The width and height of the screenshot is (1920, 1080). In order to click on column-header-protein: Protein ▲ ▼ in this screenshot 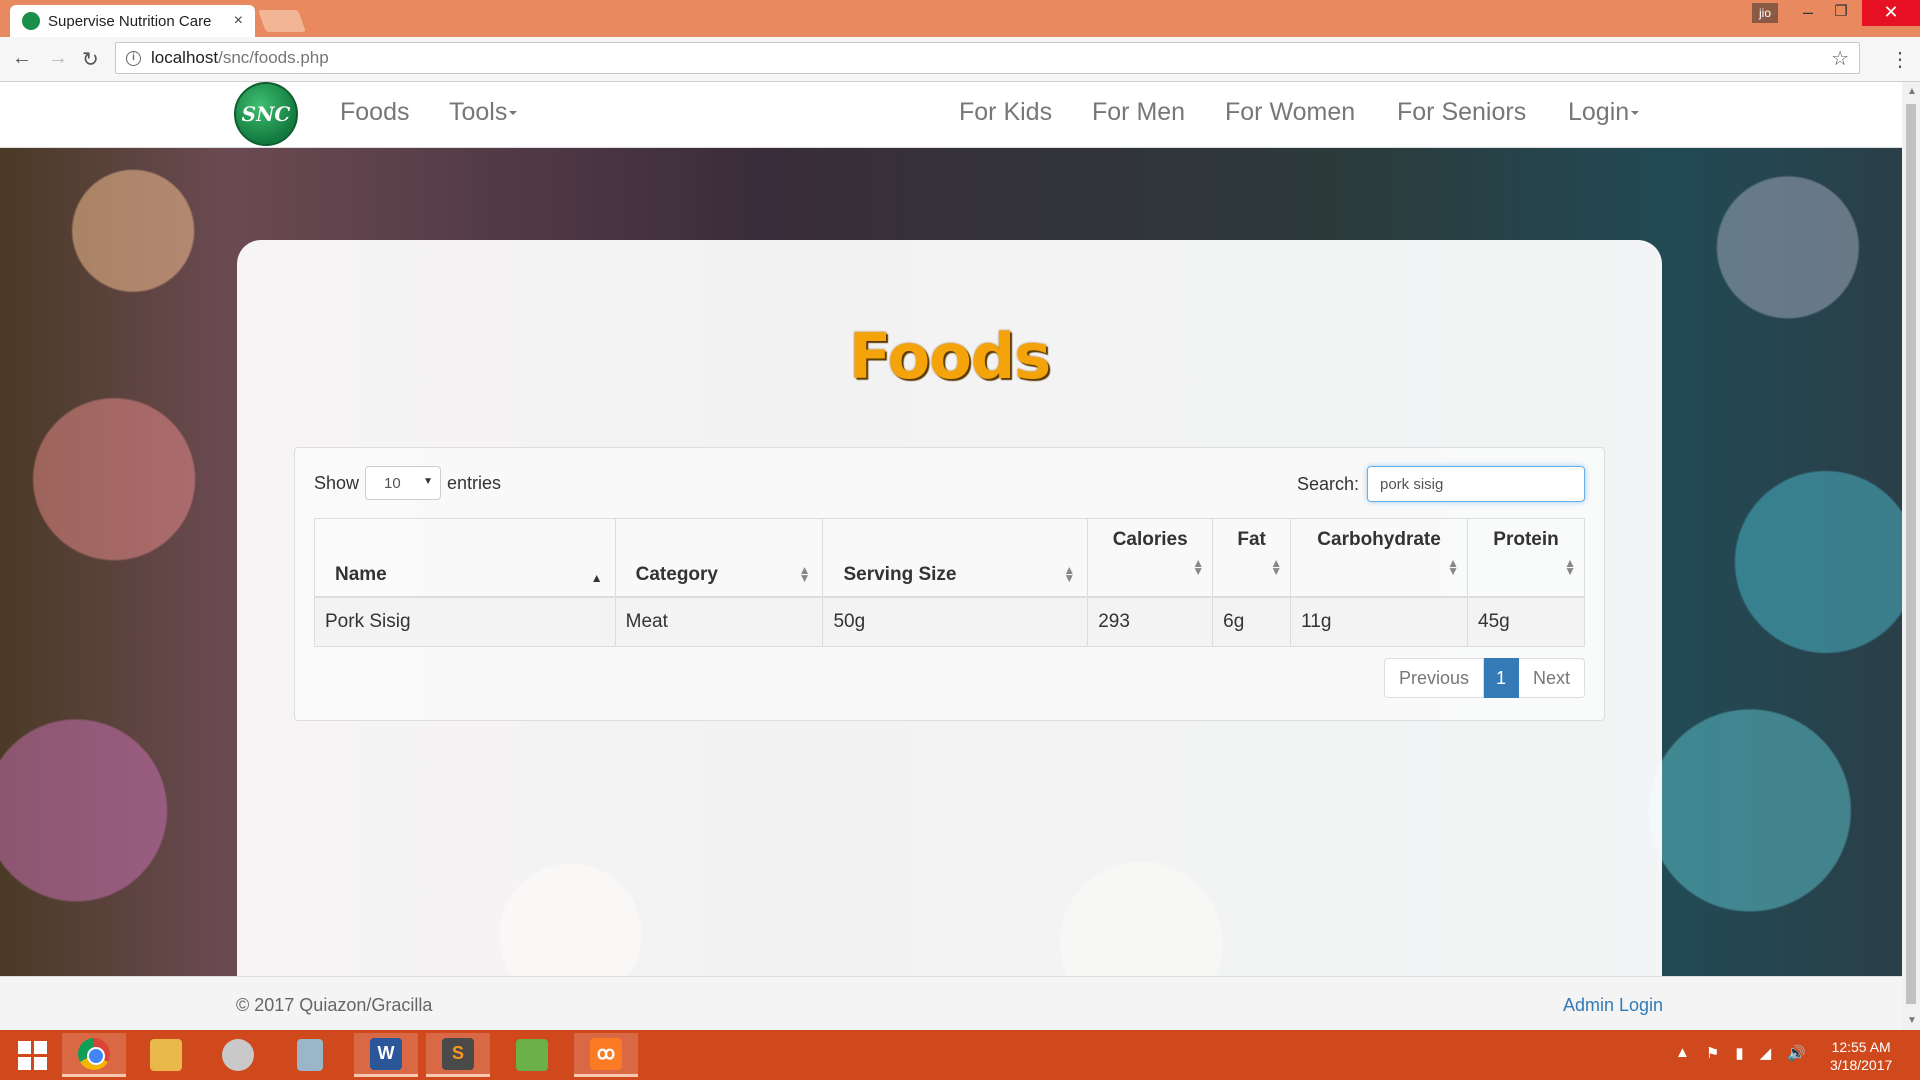, I will do `click(1526, 558)`.